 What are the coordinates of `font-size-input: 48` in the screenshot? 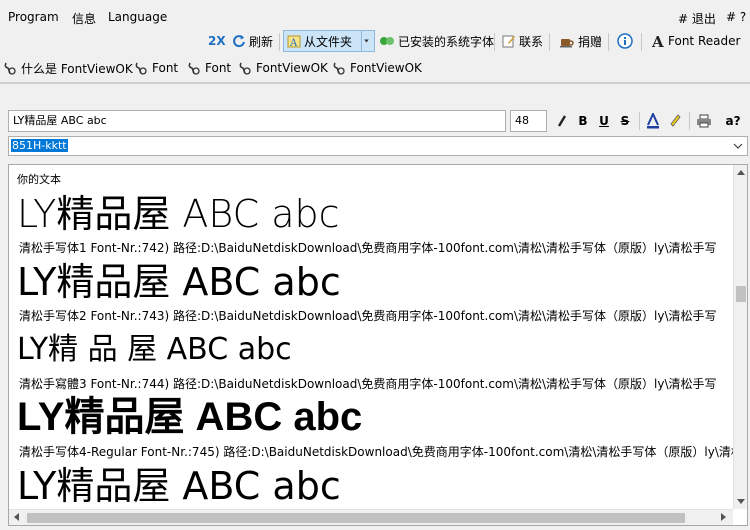 It's located at (528, 121).